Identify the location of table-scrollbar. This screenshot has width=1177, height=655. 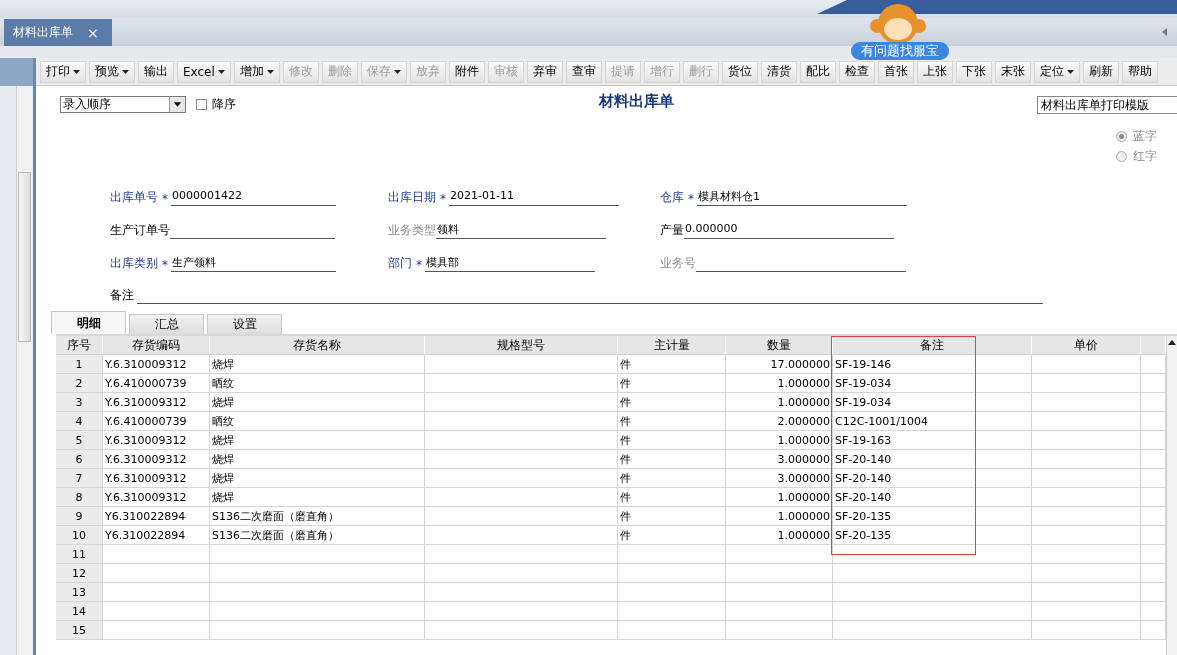
(1171, 495).